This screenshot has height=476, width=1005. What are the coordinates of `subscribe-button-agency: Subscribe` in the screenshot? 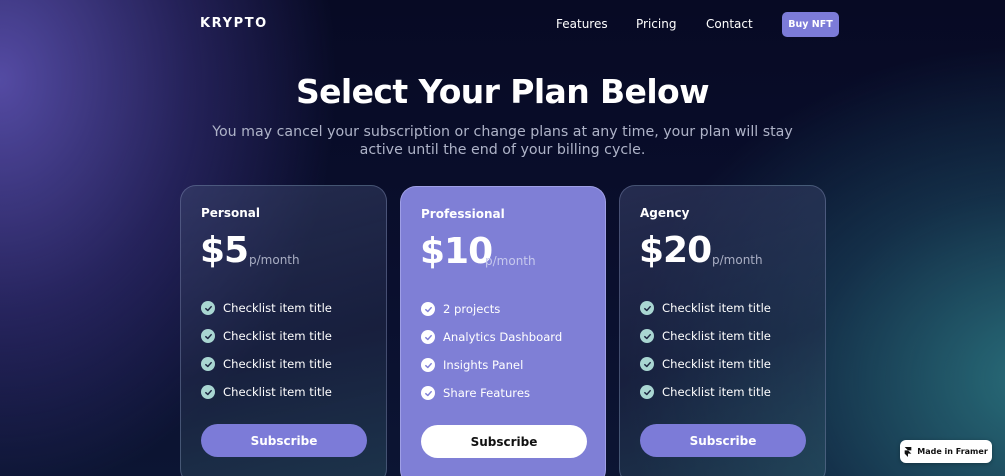 It's located at (723, 440).